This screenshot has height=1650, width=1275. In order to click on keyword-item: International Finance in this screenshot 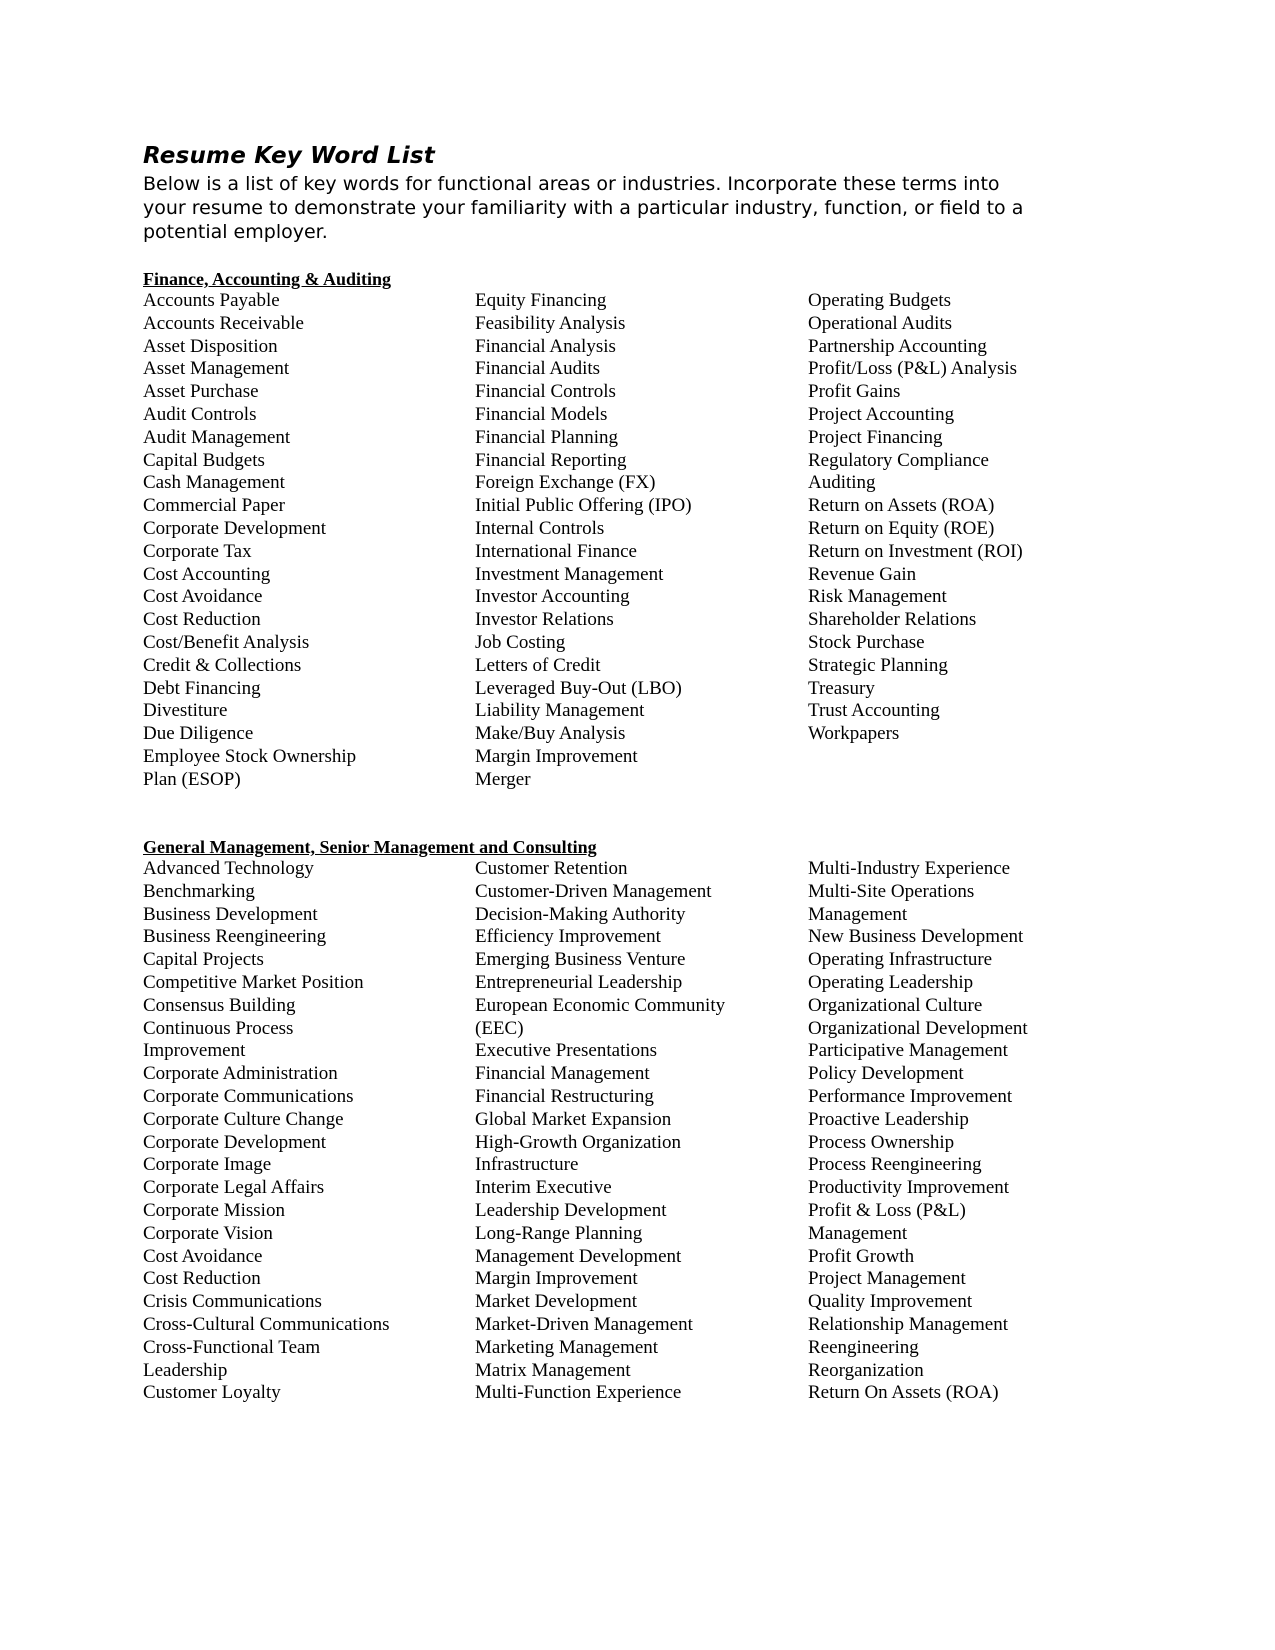, I will do `click(556, 551)`.